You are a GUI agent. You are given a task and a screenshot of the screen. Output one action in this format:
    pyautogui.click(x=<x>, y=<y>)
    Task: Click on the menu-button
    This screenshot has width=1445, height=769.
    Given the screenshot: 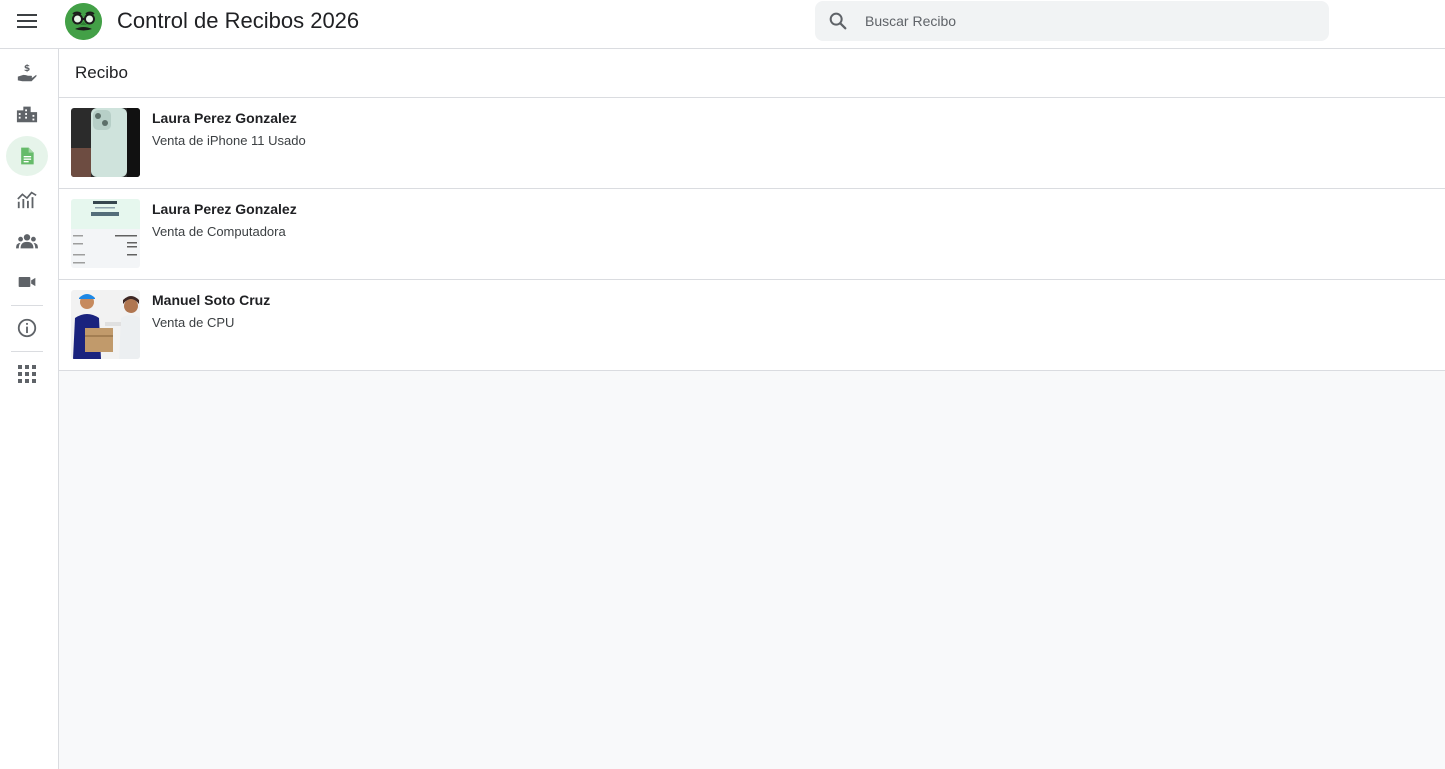 What is the action you would take?
    pyautogui.click(x=27, y=21)
    